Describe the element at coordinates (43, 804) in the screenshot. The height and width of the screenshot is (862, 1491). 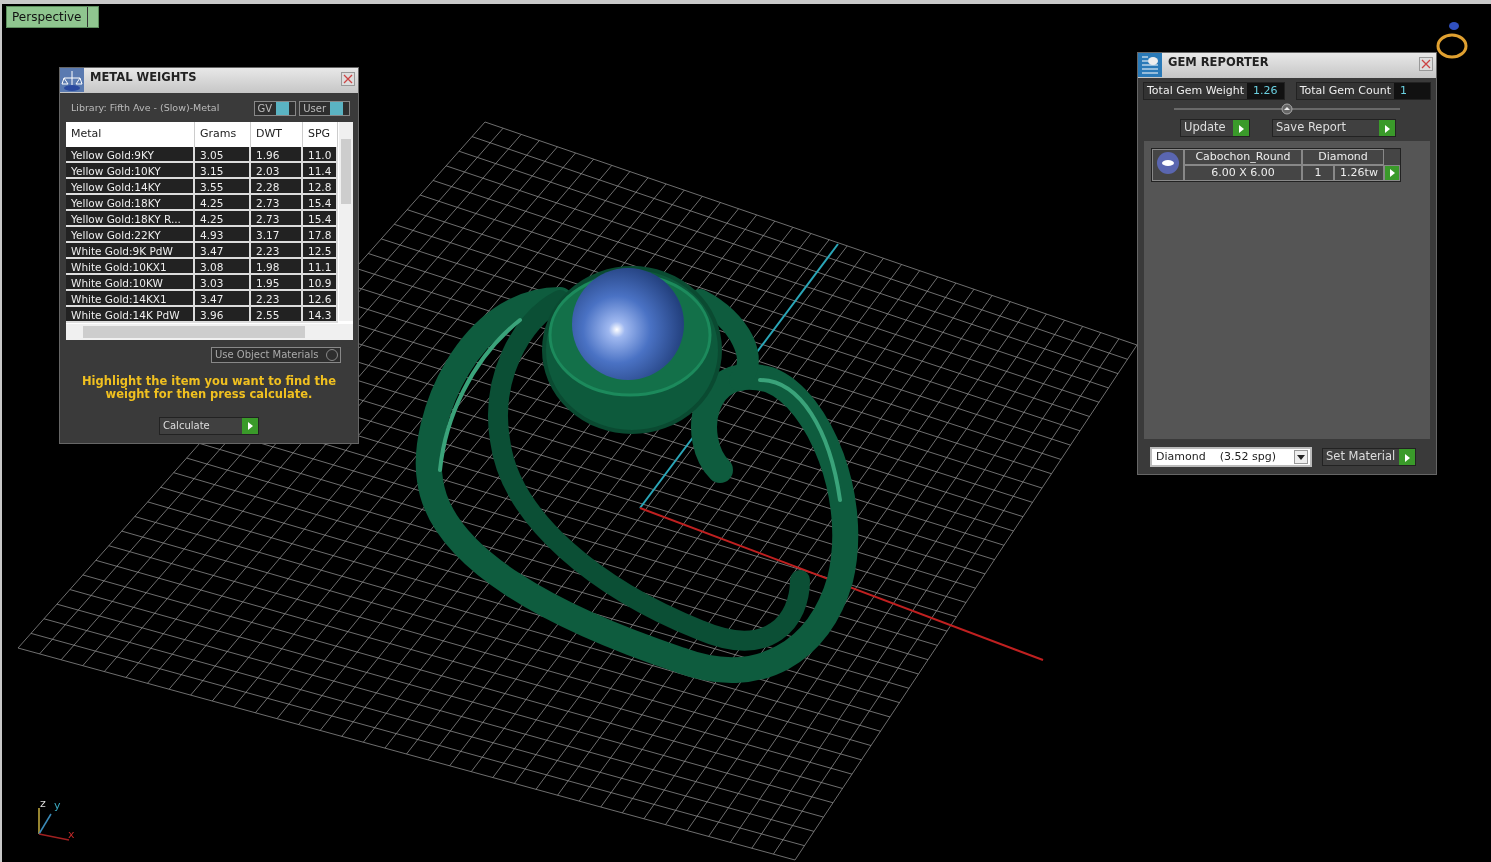
I see `axis-label: z` at that location.